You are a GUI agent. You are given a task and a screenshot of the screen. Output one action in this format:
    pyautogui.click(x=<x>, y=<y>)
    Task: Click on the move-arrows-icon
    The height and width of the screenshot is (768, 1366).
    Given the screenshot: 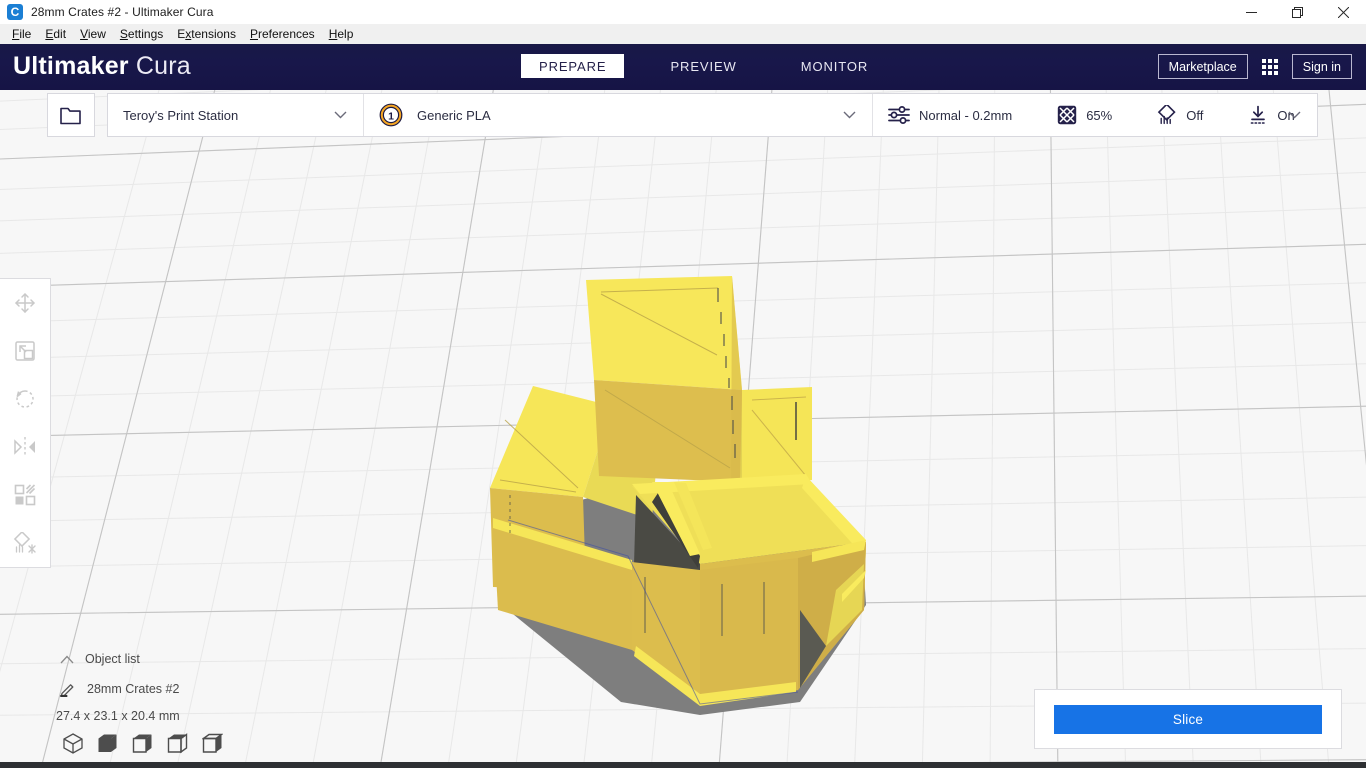 What is the action you would take?
    pyautogui.click(x=25, y=303)
    